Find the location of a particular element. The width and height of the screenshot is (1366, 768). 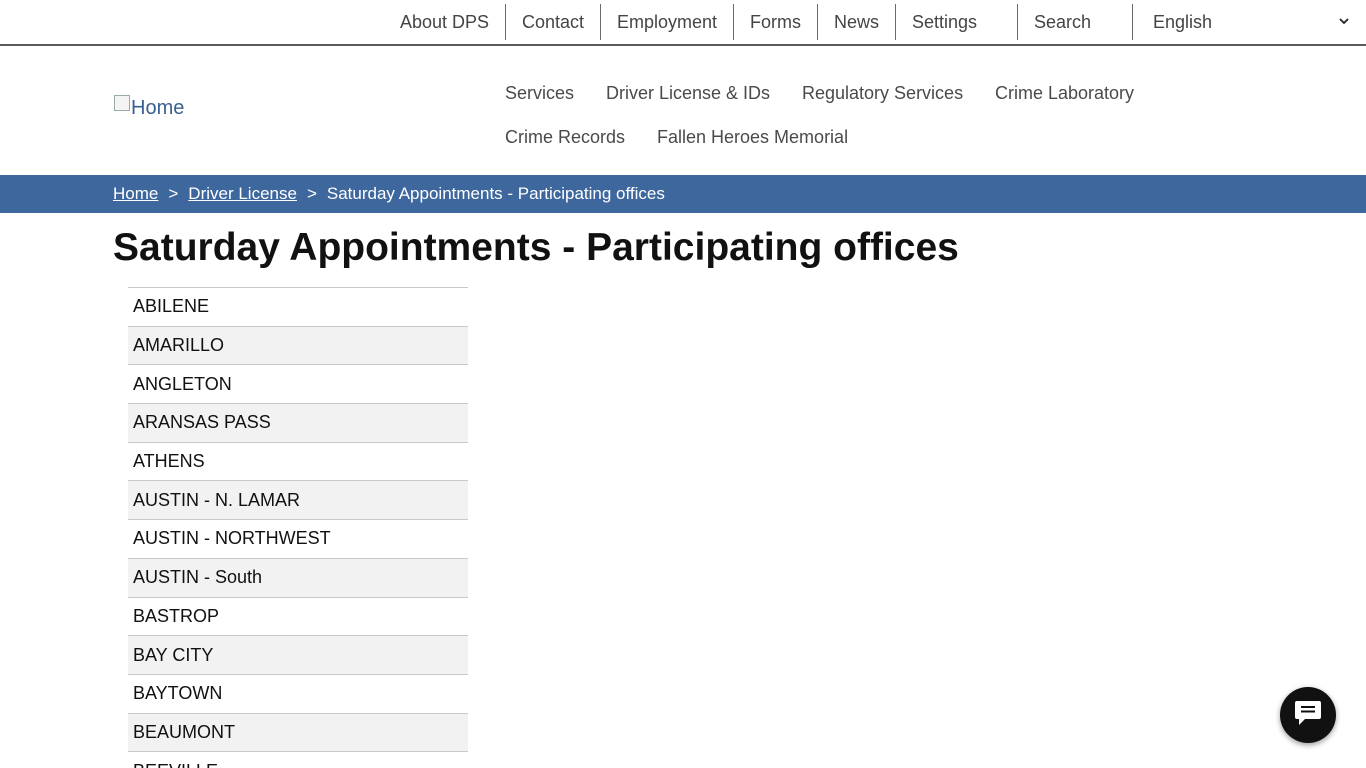

news-link: News is located at coordinates (857, 22).